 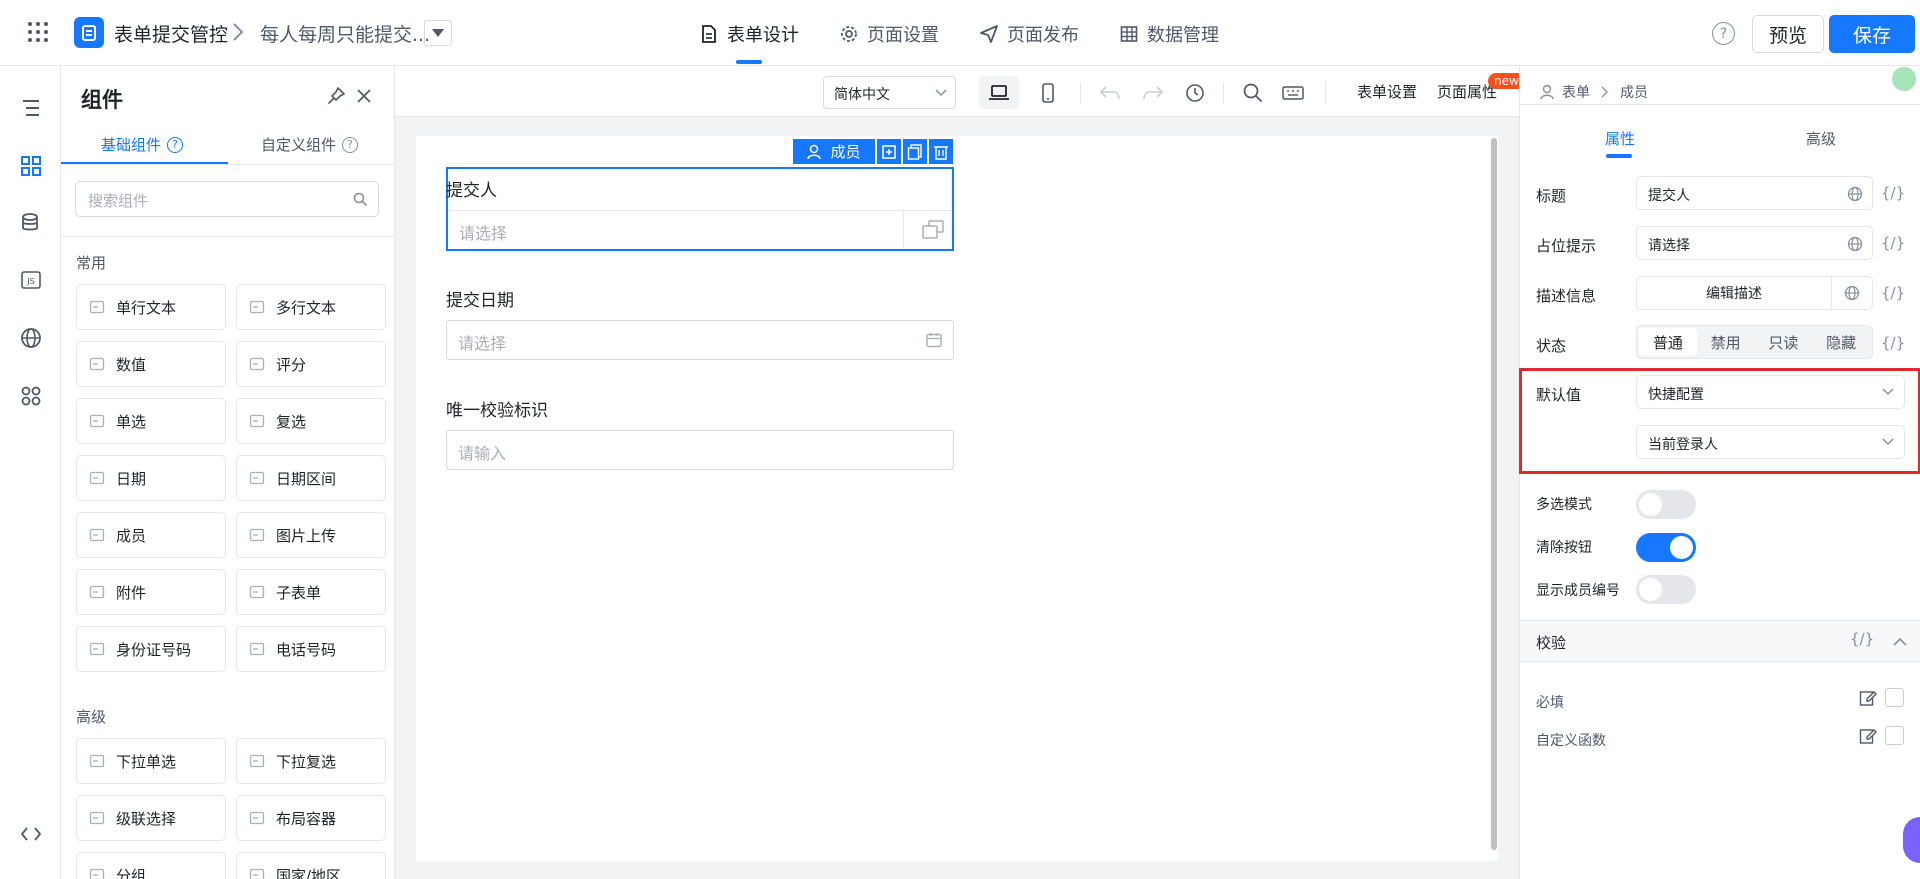 I want to click on close-icon, so click(x=364, y=96).